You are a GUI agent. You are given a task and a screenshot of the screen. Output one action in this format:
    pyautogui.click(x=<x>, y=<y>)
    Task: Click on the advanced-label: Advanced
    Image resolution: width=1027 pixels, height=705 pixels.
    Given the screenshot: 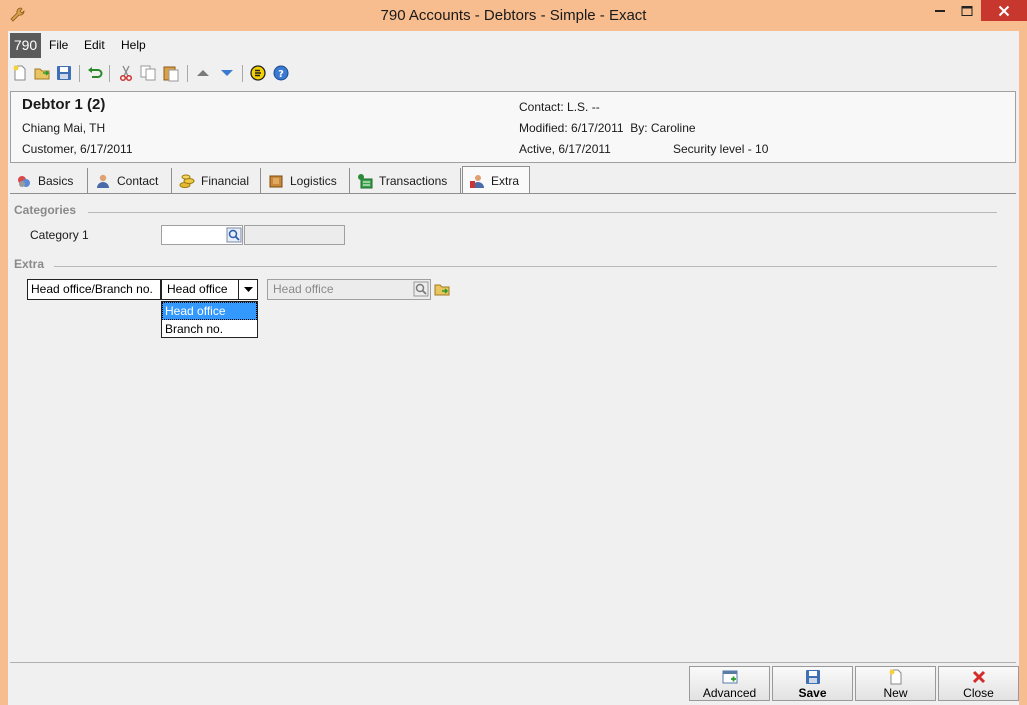 What is the action you would take?
    pyautogui.click(x=729, y=693)
    